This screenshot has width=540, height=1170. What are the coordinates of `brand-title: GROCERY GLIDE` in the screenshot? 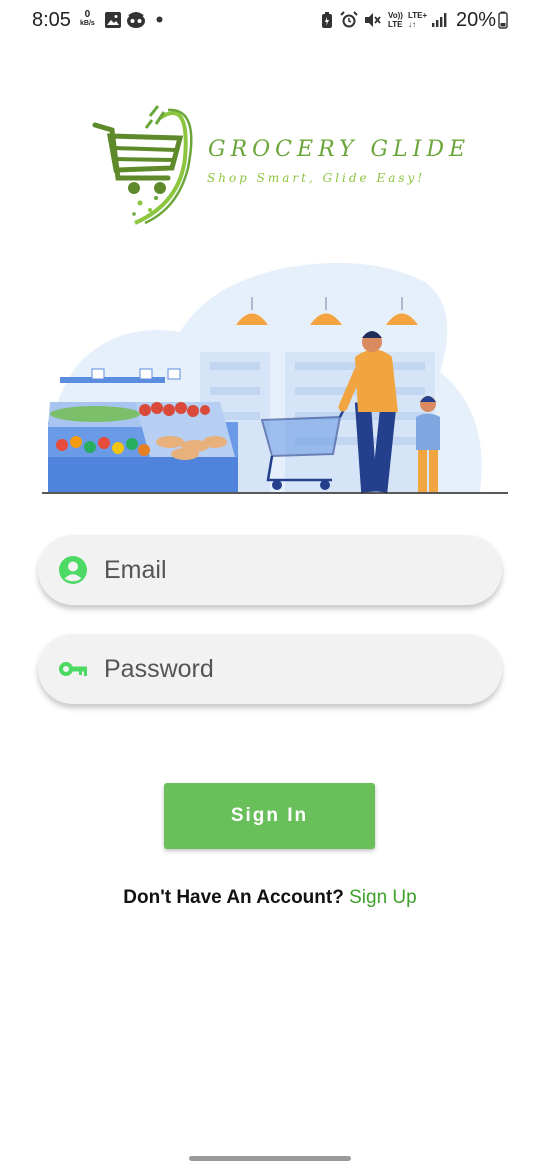 It's located at (339, 149).